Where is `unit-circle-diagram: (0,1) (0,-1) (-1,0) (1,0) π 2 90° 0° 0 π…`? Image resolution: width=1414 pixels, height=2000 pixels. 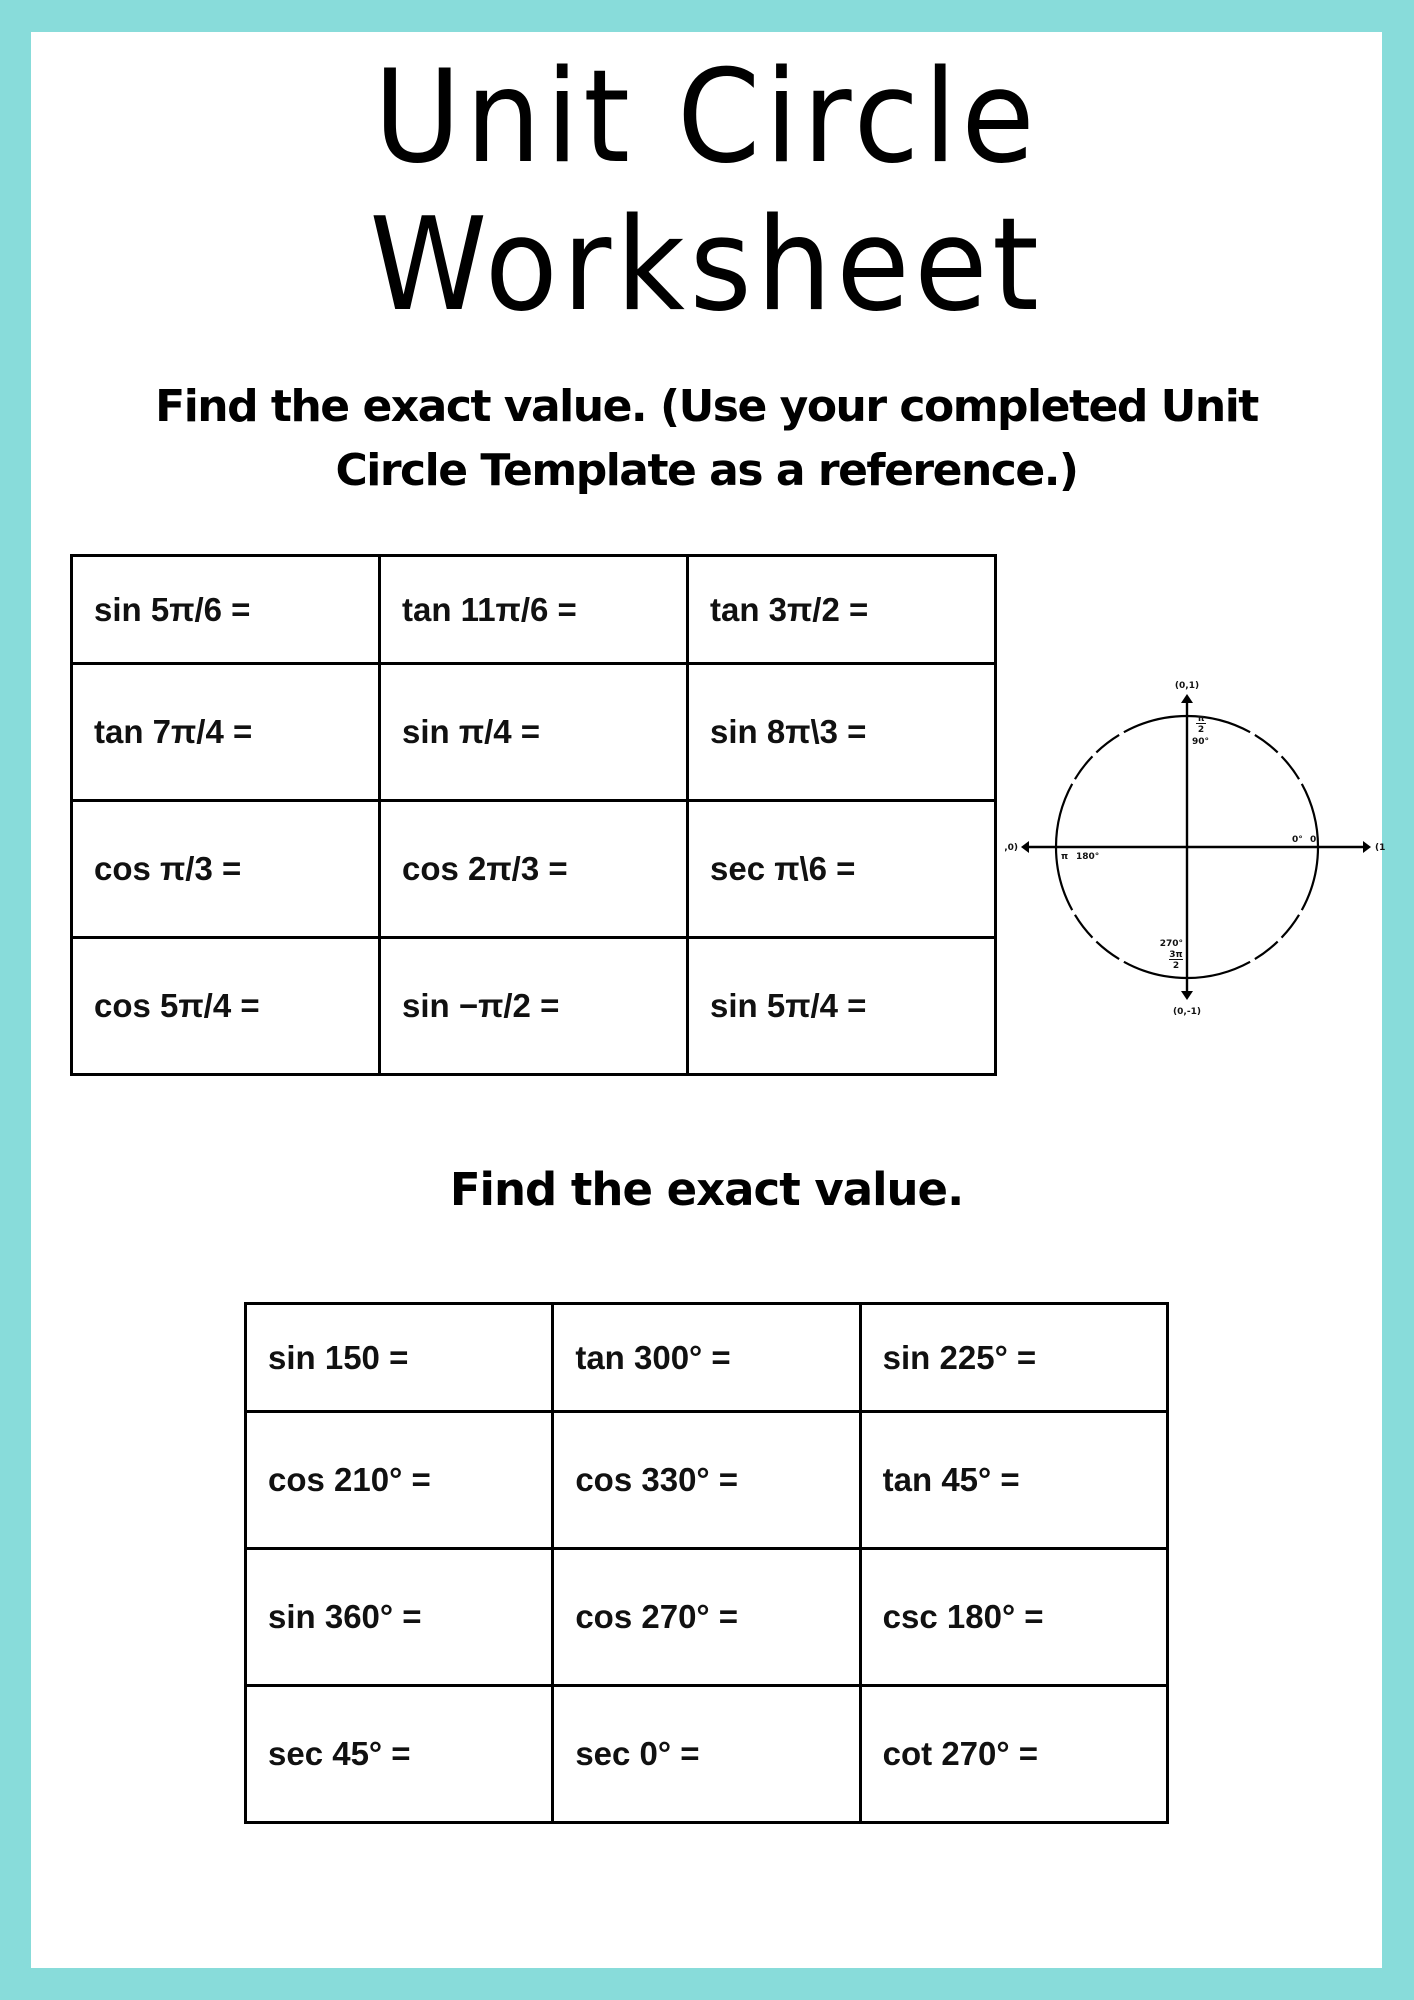
unit-circle-diagram: (0,1) (0,-1) (-1,0) (1,0) π 2 90° 0° 0 π… is located at coordinates (1195, 833).